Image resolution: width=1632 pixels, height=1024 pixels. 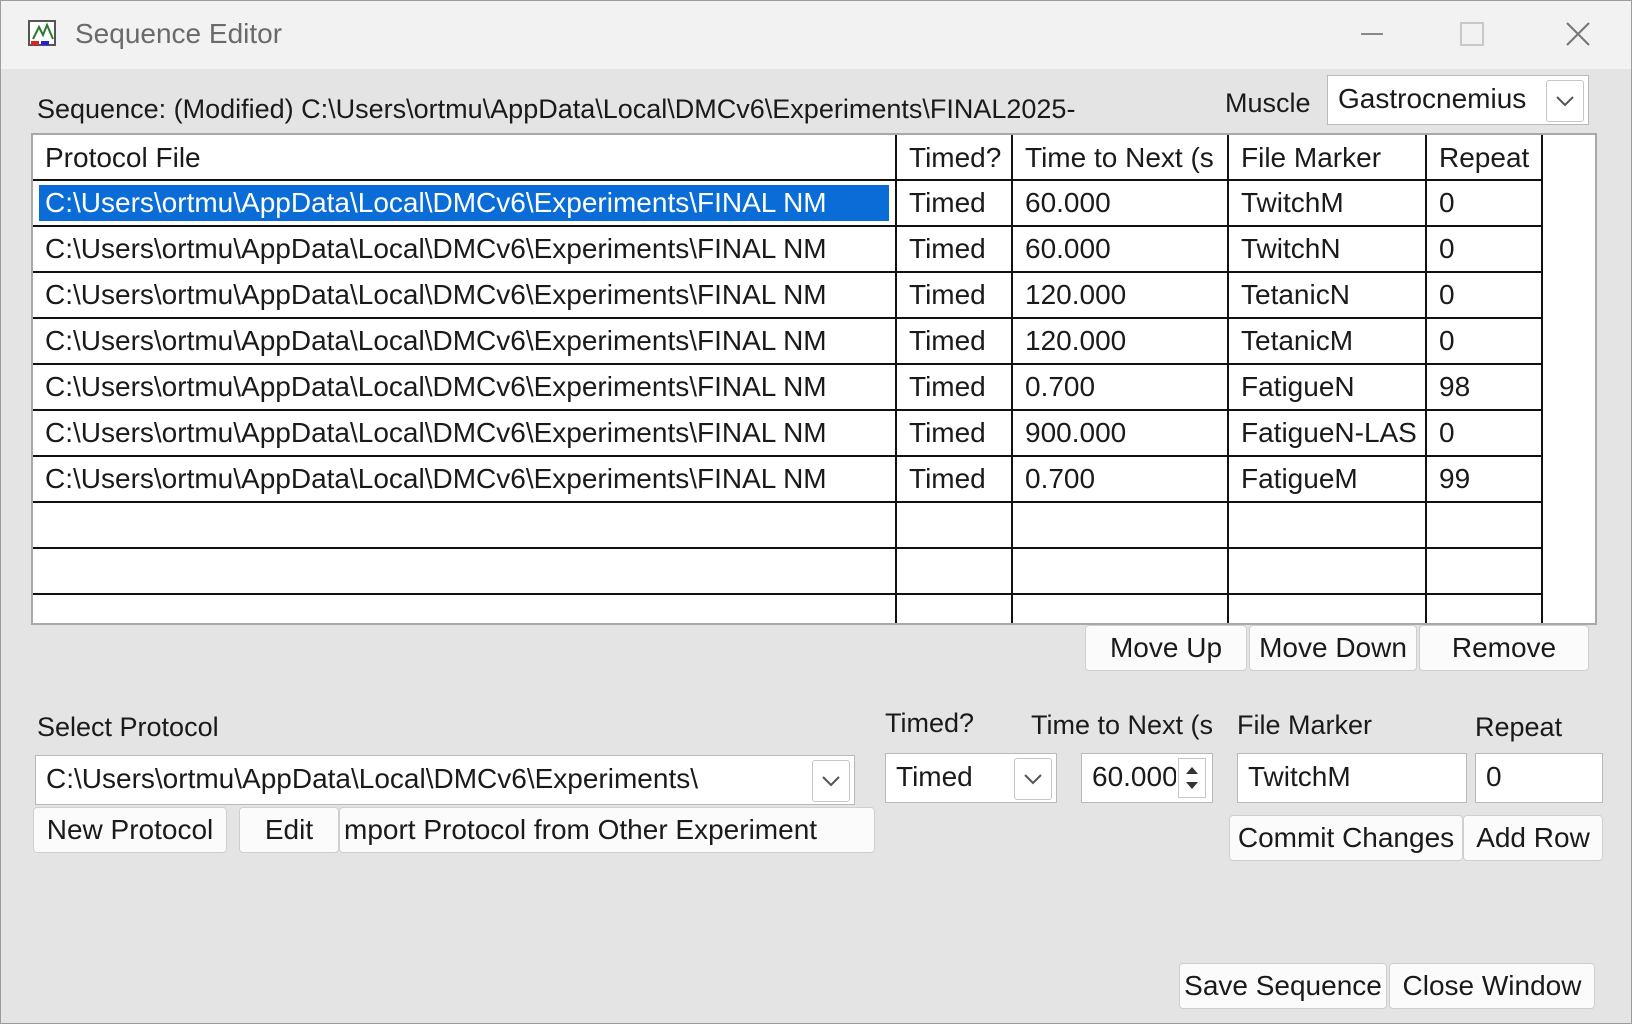 What do you see at coordinates (289, 830) in the screenshot?
I see `edit-button: Edit` at bounding box center [289, 830].